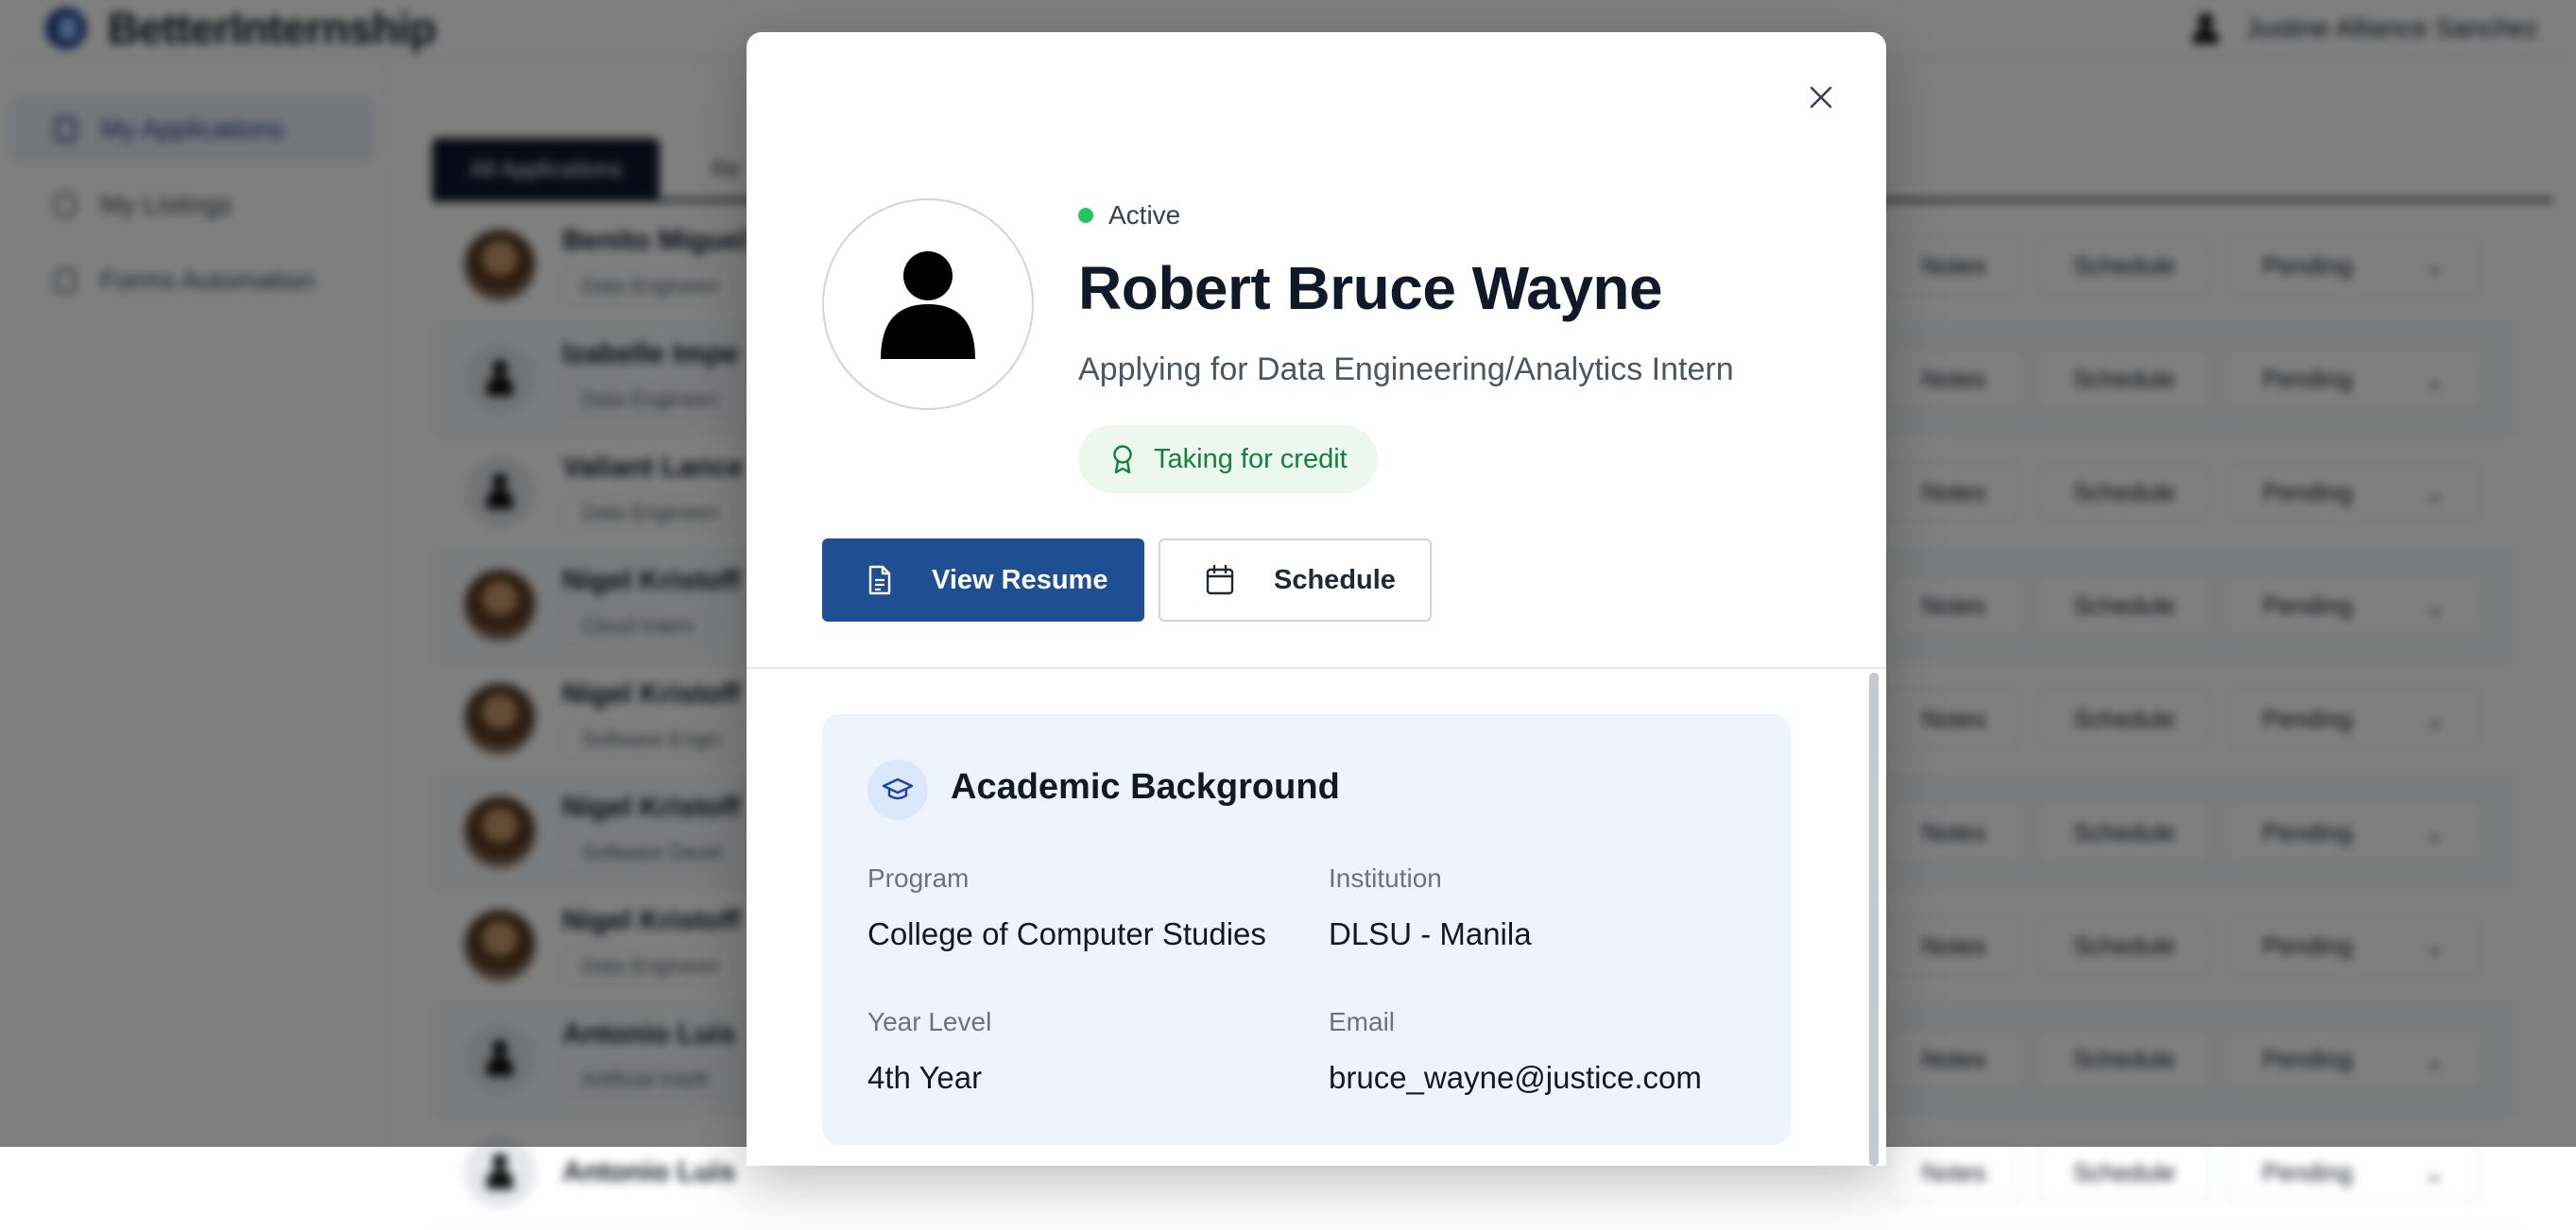 The image size is (2576, 1230). I want to click on user-icon, so click(928, 304).